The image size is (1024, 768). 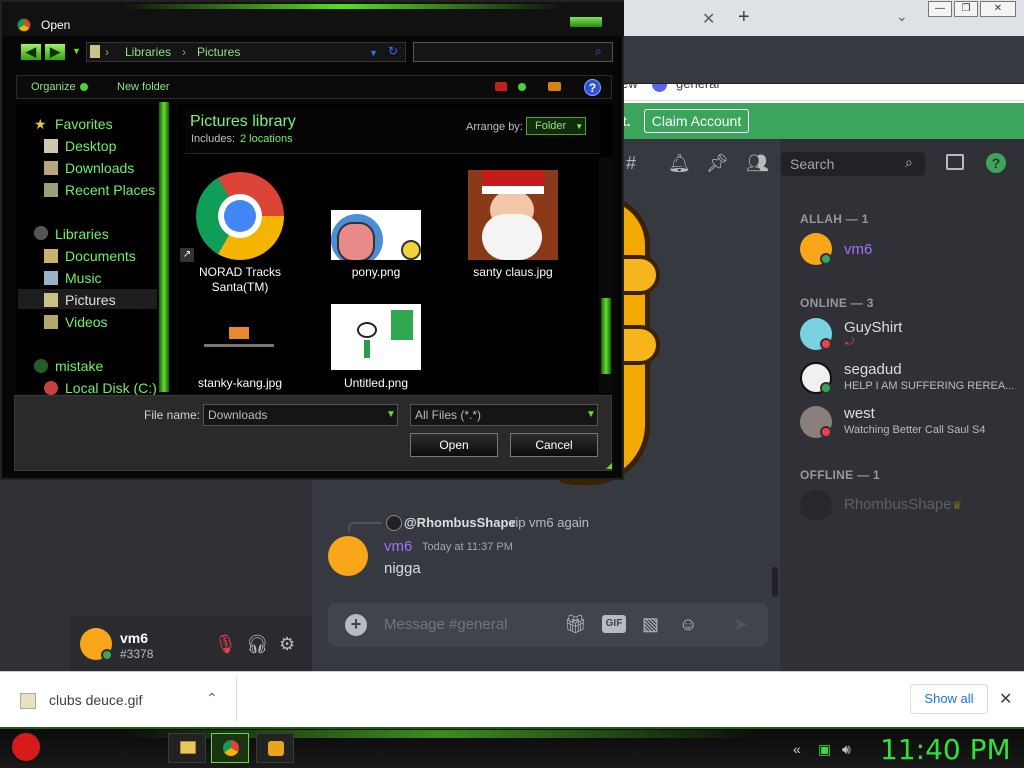 I want to click on network-icon: ▣, so click(x=824, y=749).